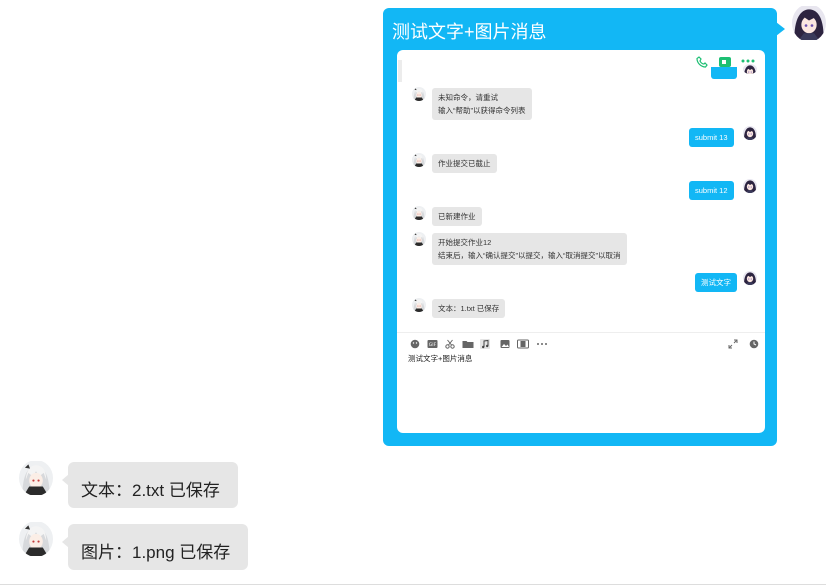 The height and width of the screenshot is (587, 826). I want to click on folder-icon, so click(468, 344).